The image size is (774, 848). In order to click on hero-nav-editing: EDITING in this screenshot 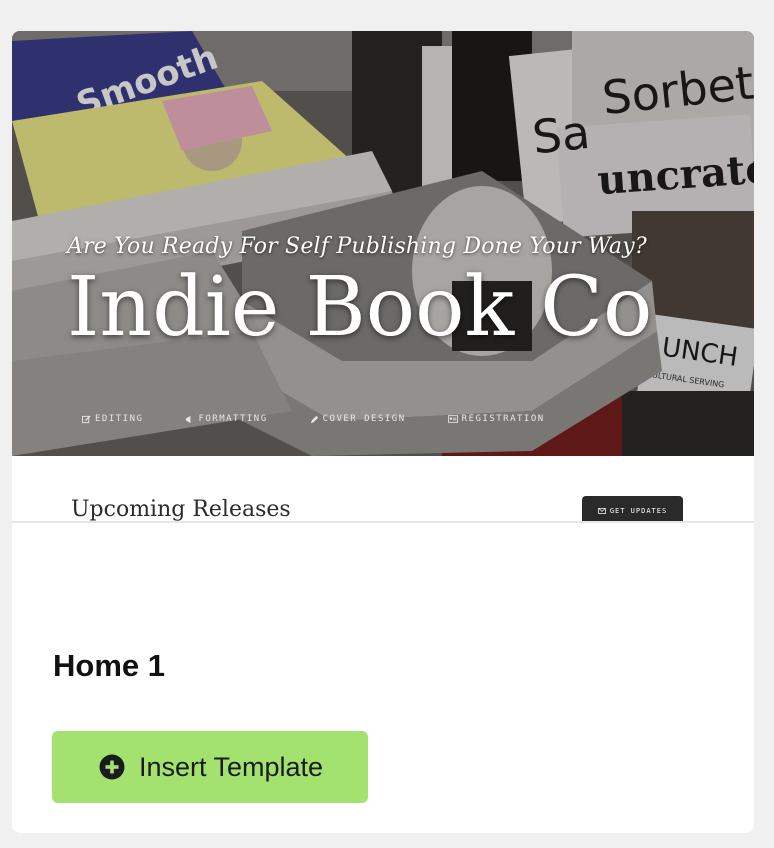, I will do `click(112, 419)`.